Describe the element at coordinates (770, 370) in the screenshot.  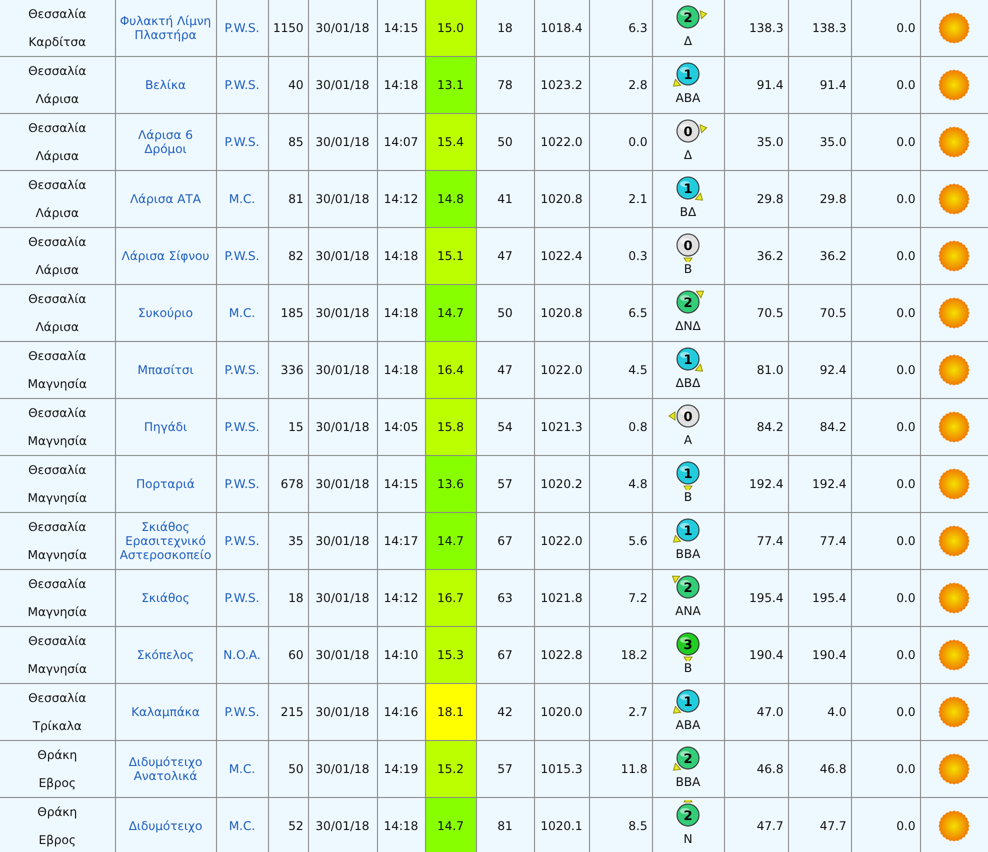
I see `table-cell: 81.0` at that location.